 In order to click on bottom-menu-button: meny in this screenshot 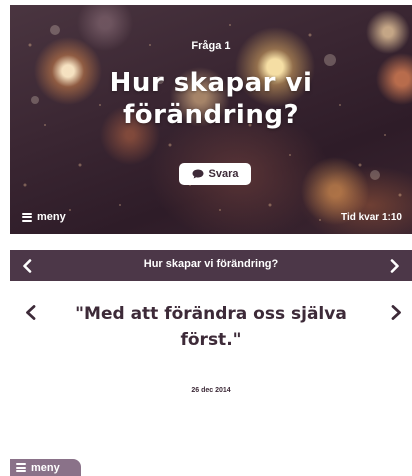, I will do `click(45, 467)`.